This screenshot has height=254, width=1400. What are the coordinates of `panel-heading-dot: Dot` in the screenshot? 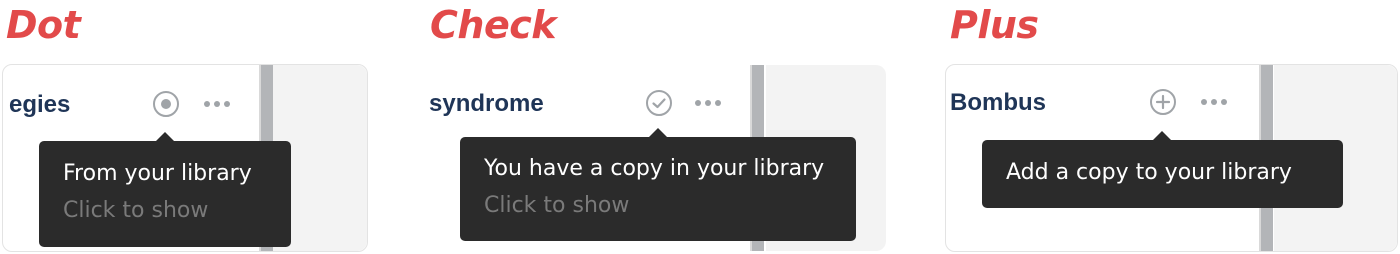 It's located at (43, 25).